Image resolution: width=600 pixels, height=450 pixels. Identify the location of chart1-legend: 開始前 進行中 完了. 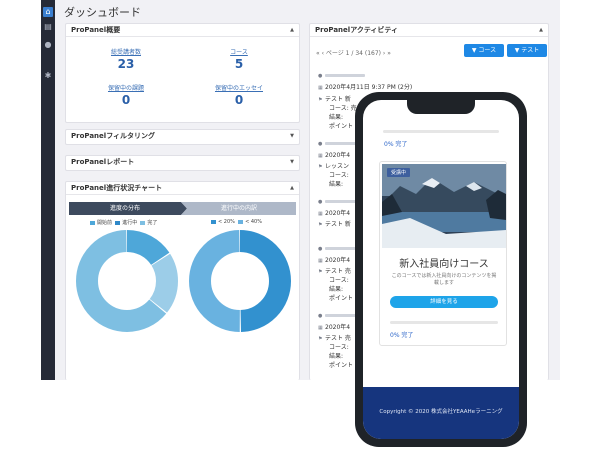
(123, 222).